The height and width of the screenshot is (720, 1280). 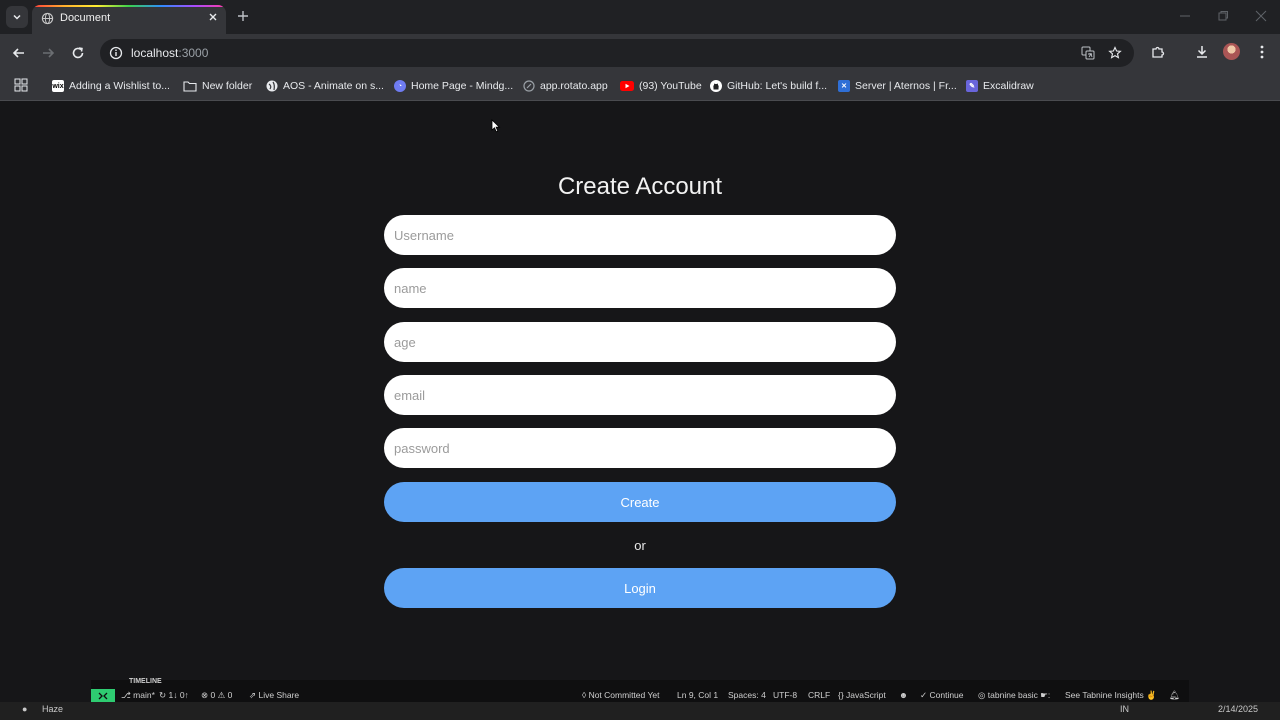 I want to click on close-tab-icon, so click(x=213, y=17).